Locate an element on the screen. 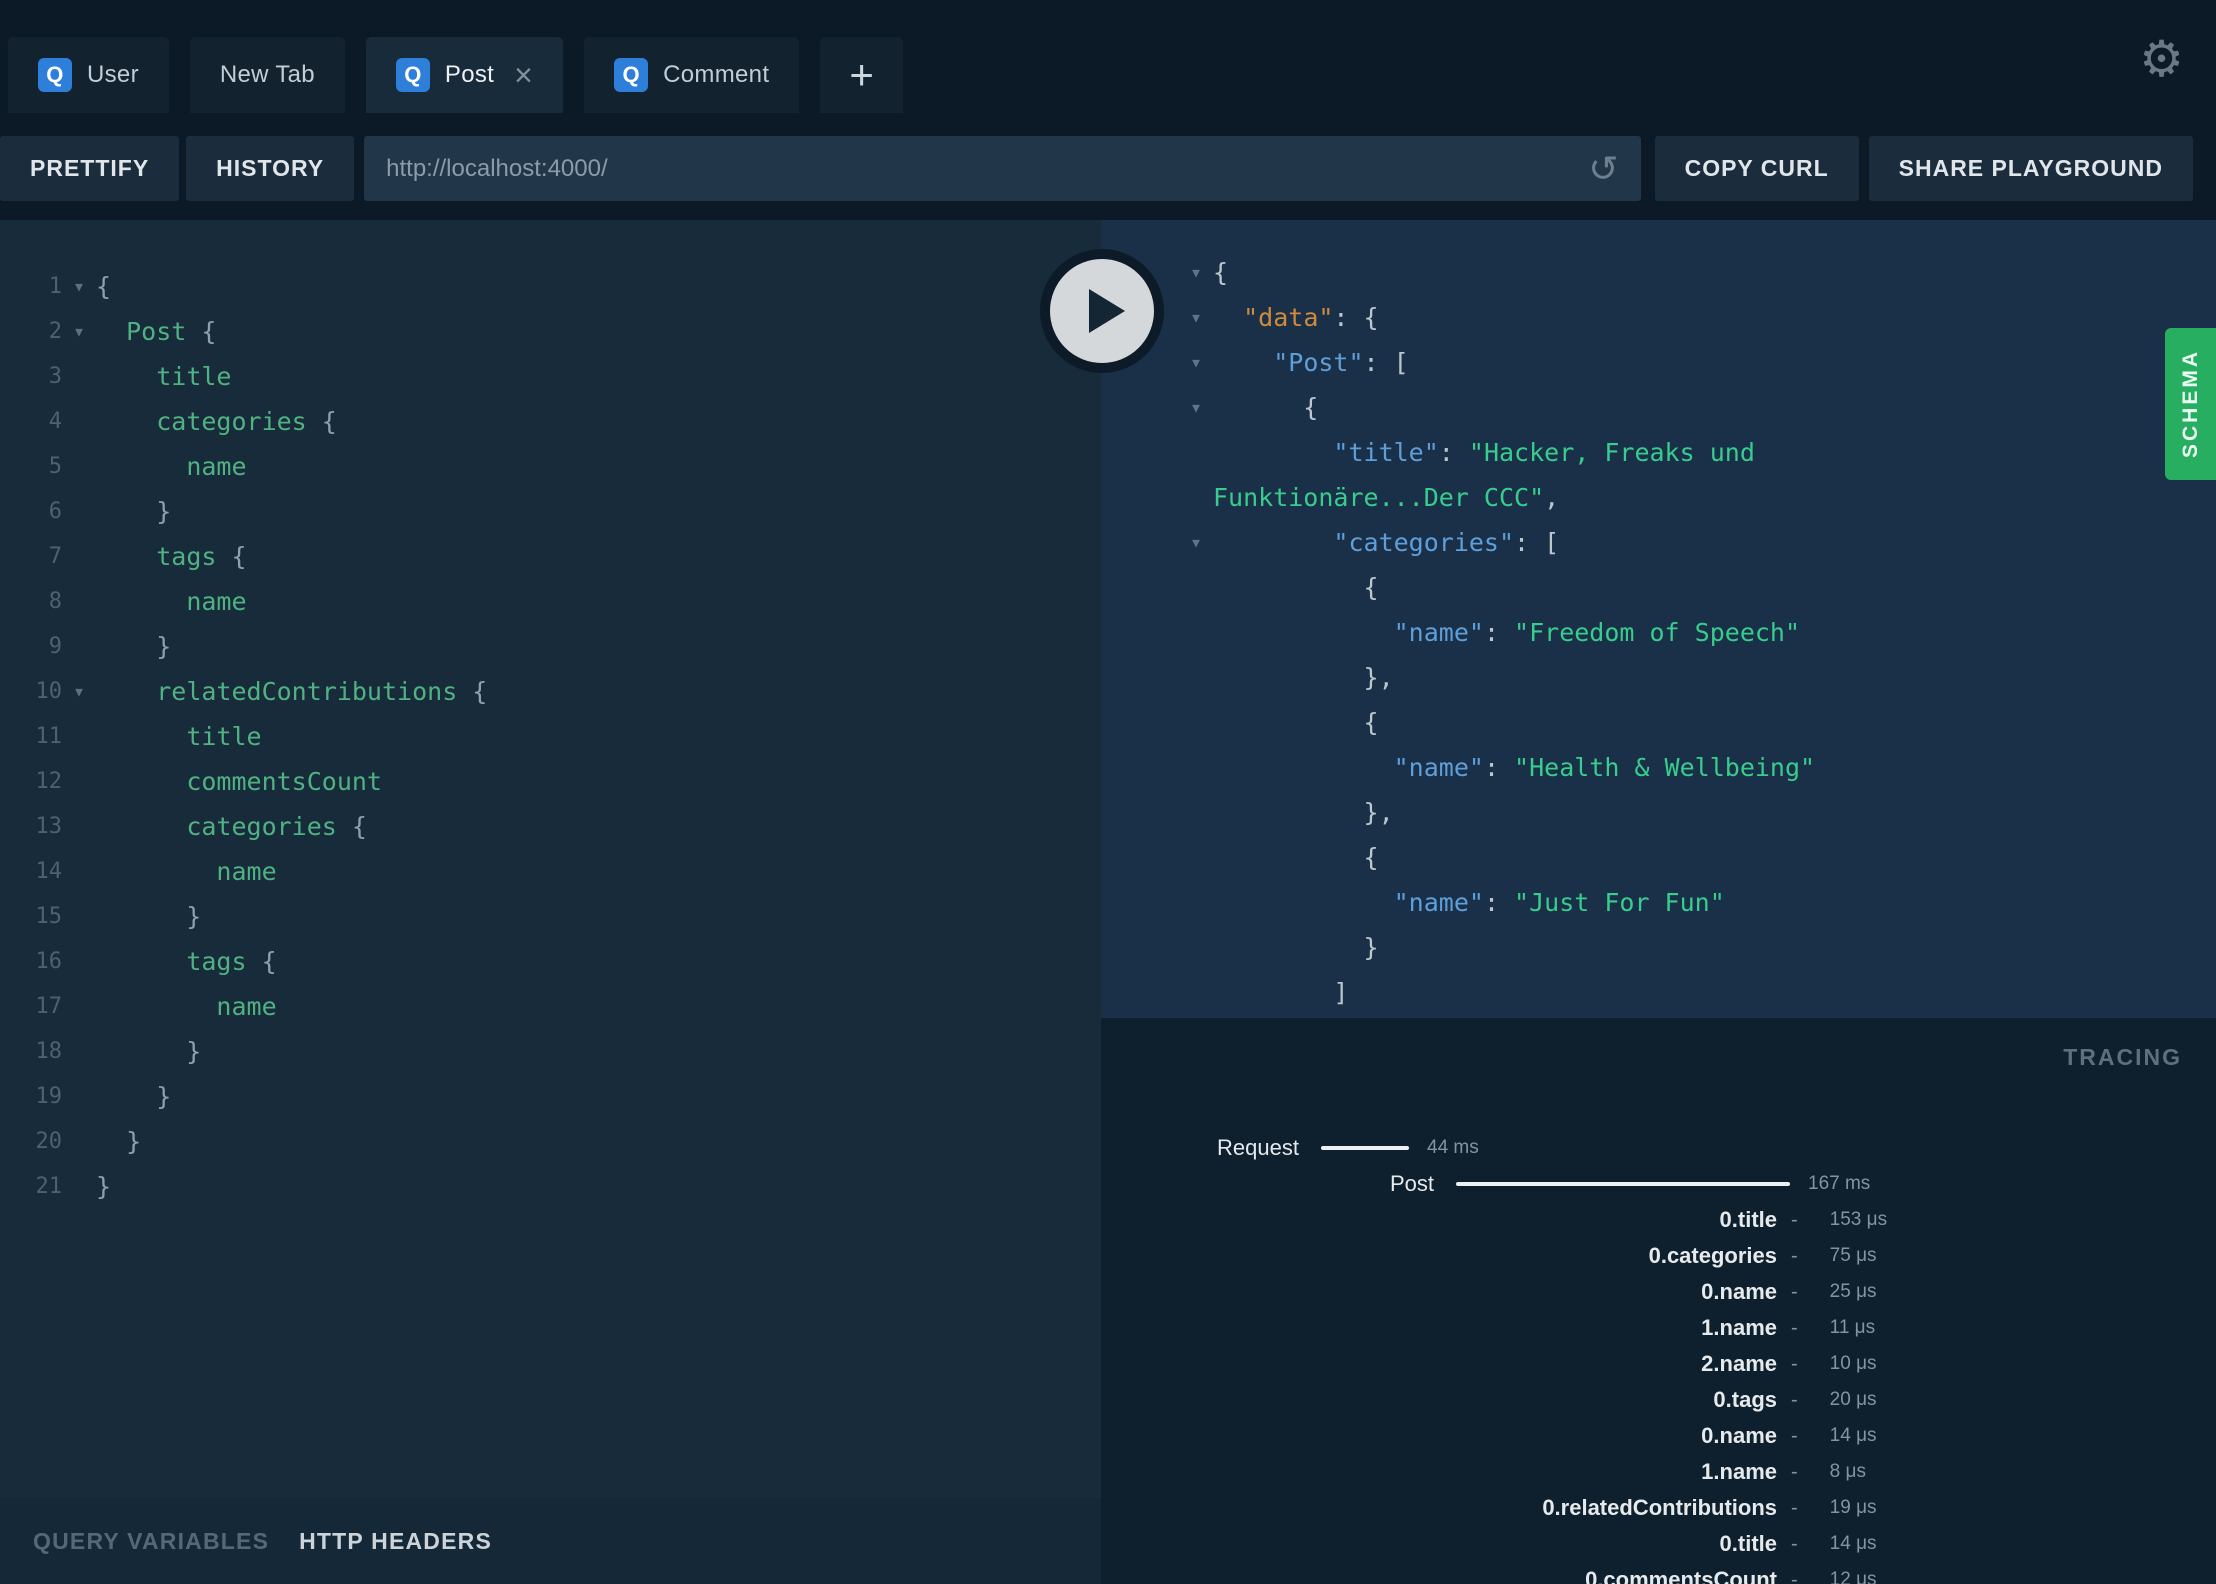 Image resolution: width=2216 pixels, height=1584 pixels. tab-post: Q Post × is located at coordinates (464, 75).